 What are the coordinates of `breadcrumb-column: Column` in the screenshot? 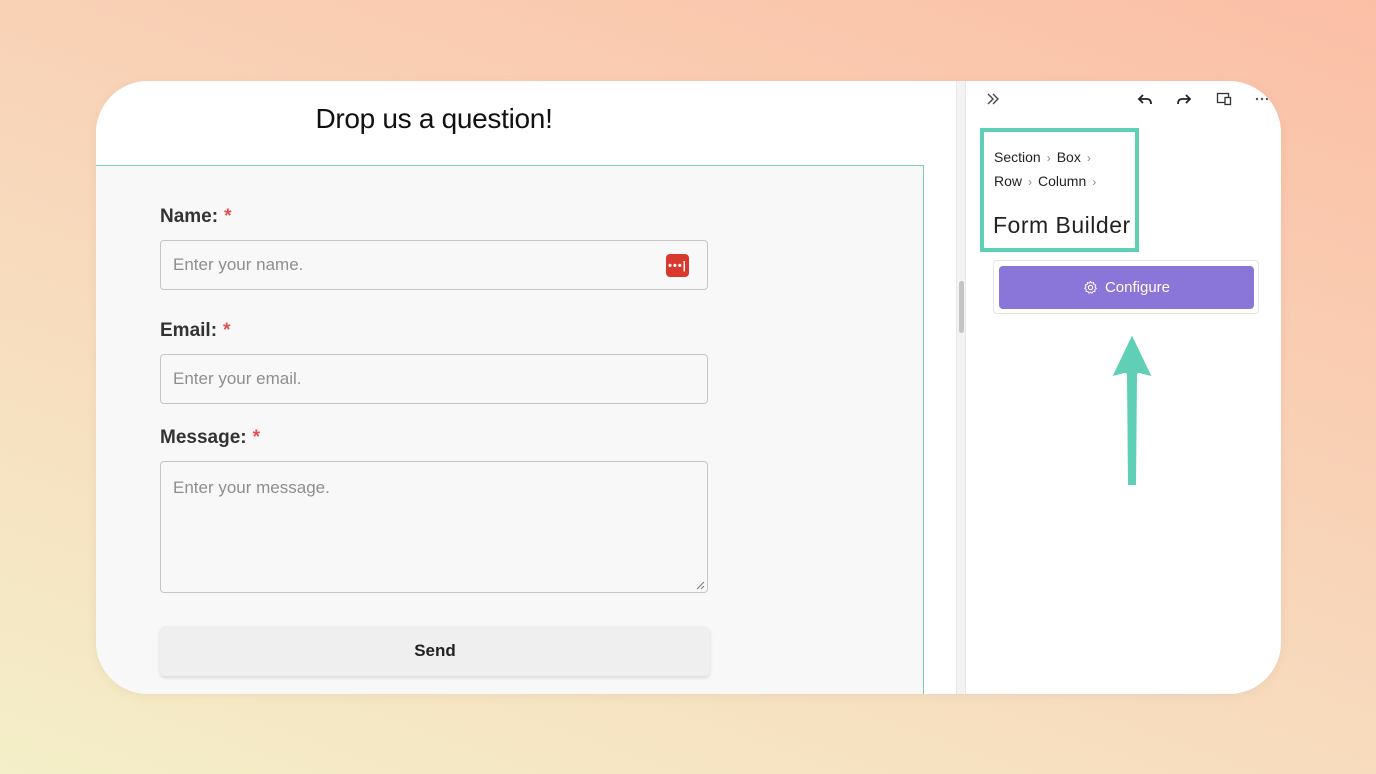 It's located at (1062, 181).